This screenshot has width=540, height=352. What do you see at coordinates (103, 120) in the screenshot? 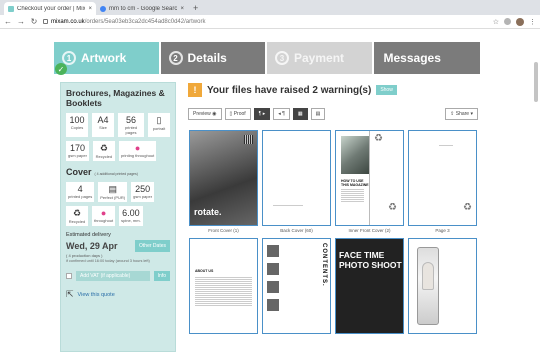
I see `spec-value: A4` at bounding box center [103, 120].